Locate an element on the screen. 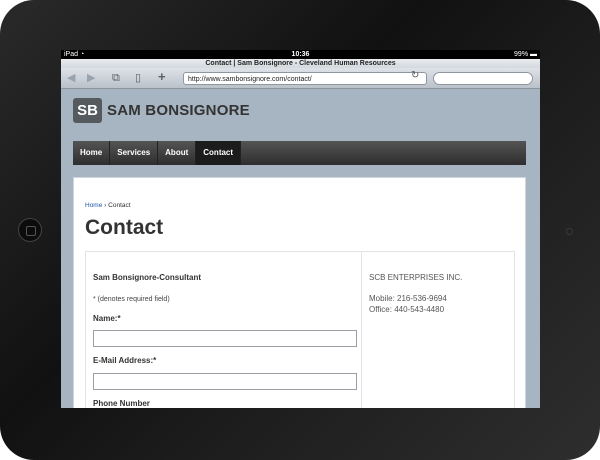 This screenshot has height=460, width=600. camera-icon is located at coordinates (569, 231).